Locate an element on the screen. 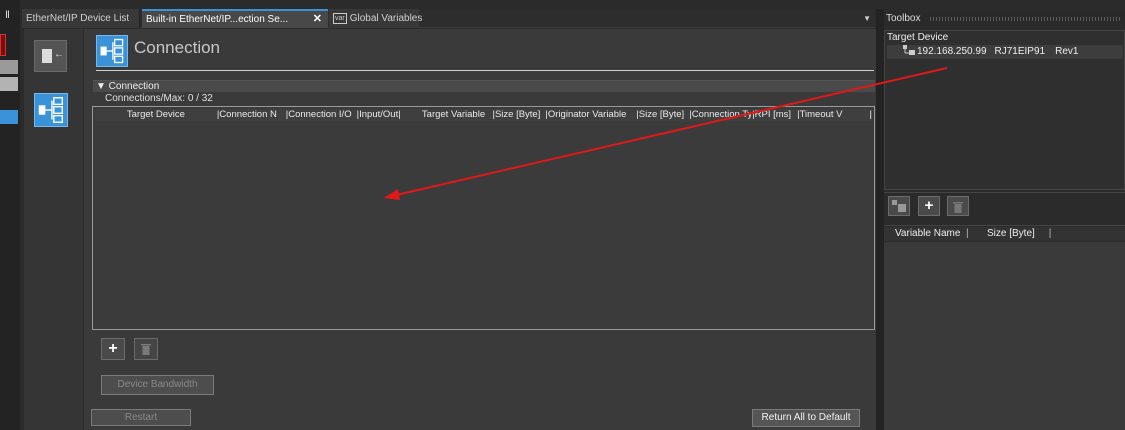 The image size is (1125, 430). restart-button: Restart is located at coordinates (141, 417).